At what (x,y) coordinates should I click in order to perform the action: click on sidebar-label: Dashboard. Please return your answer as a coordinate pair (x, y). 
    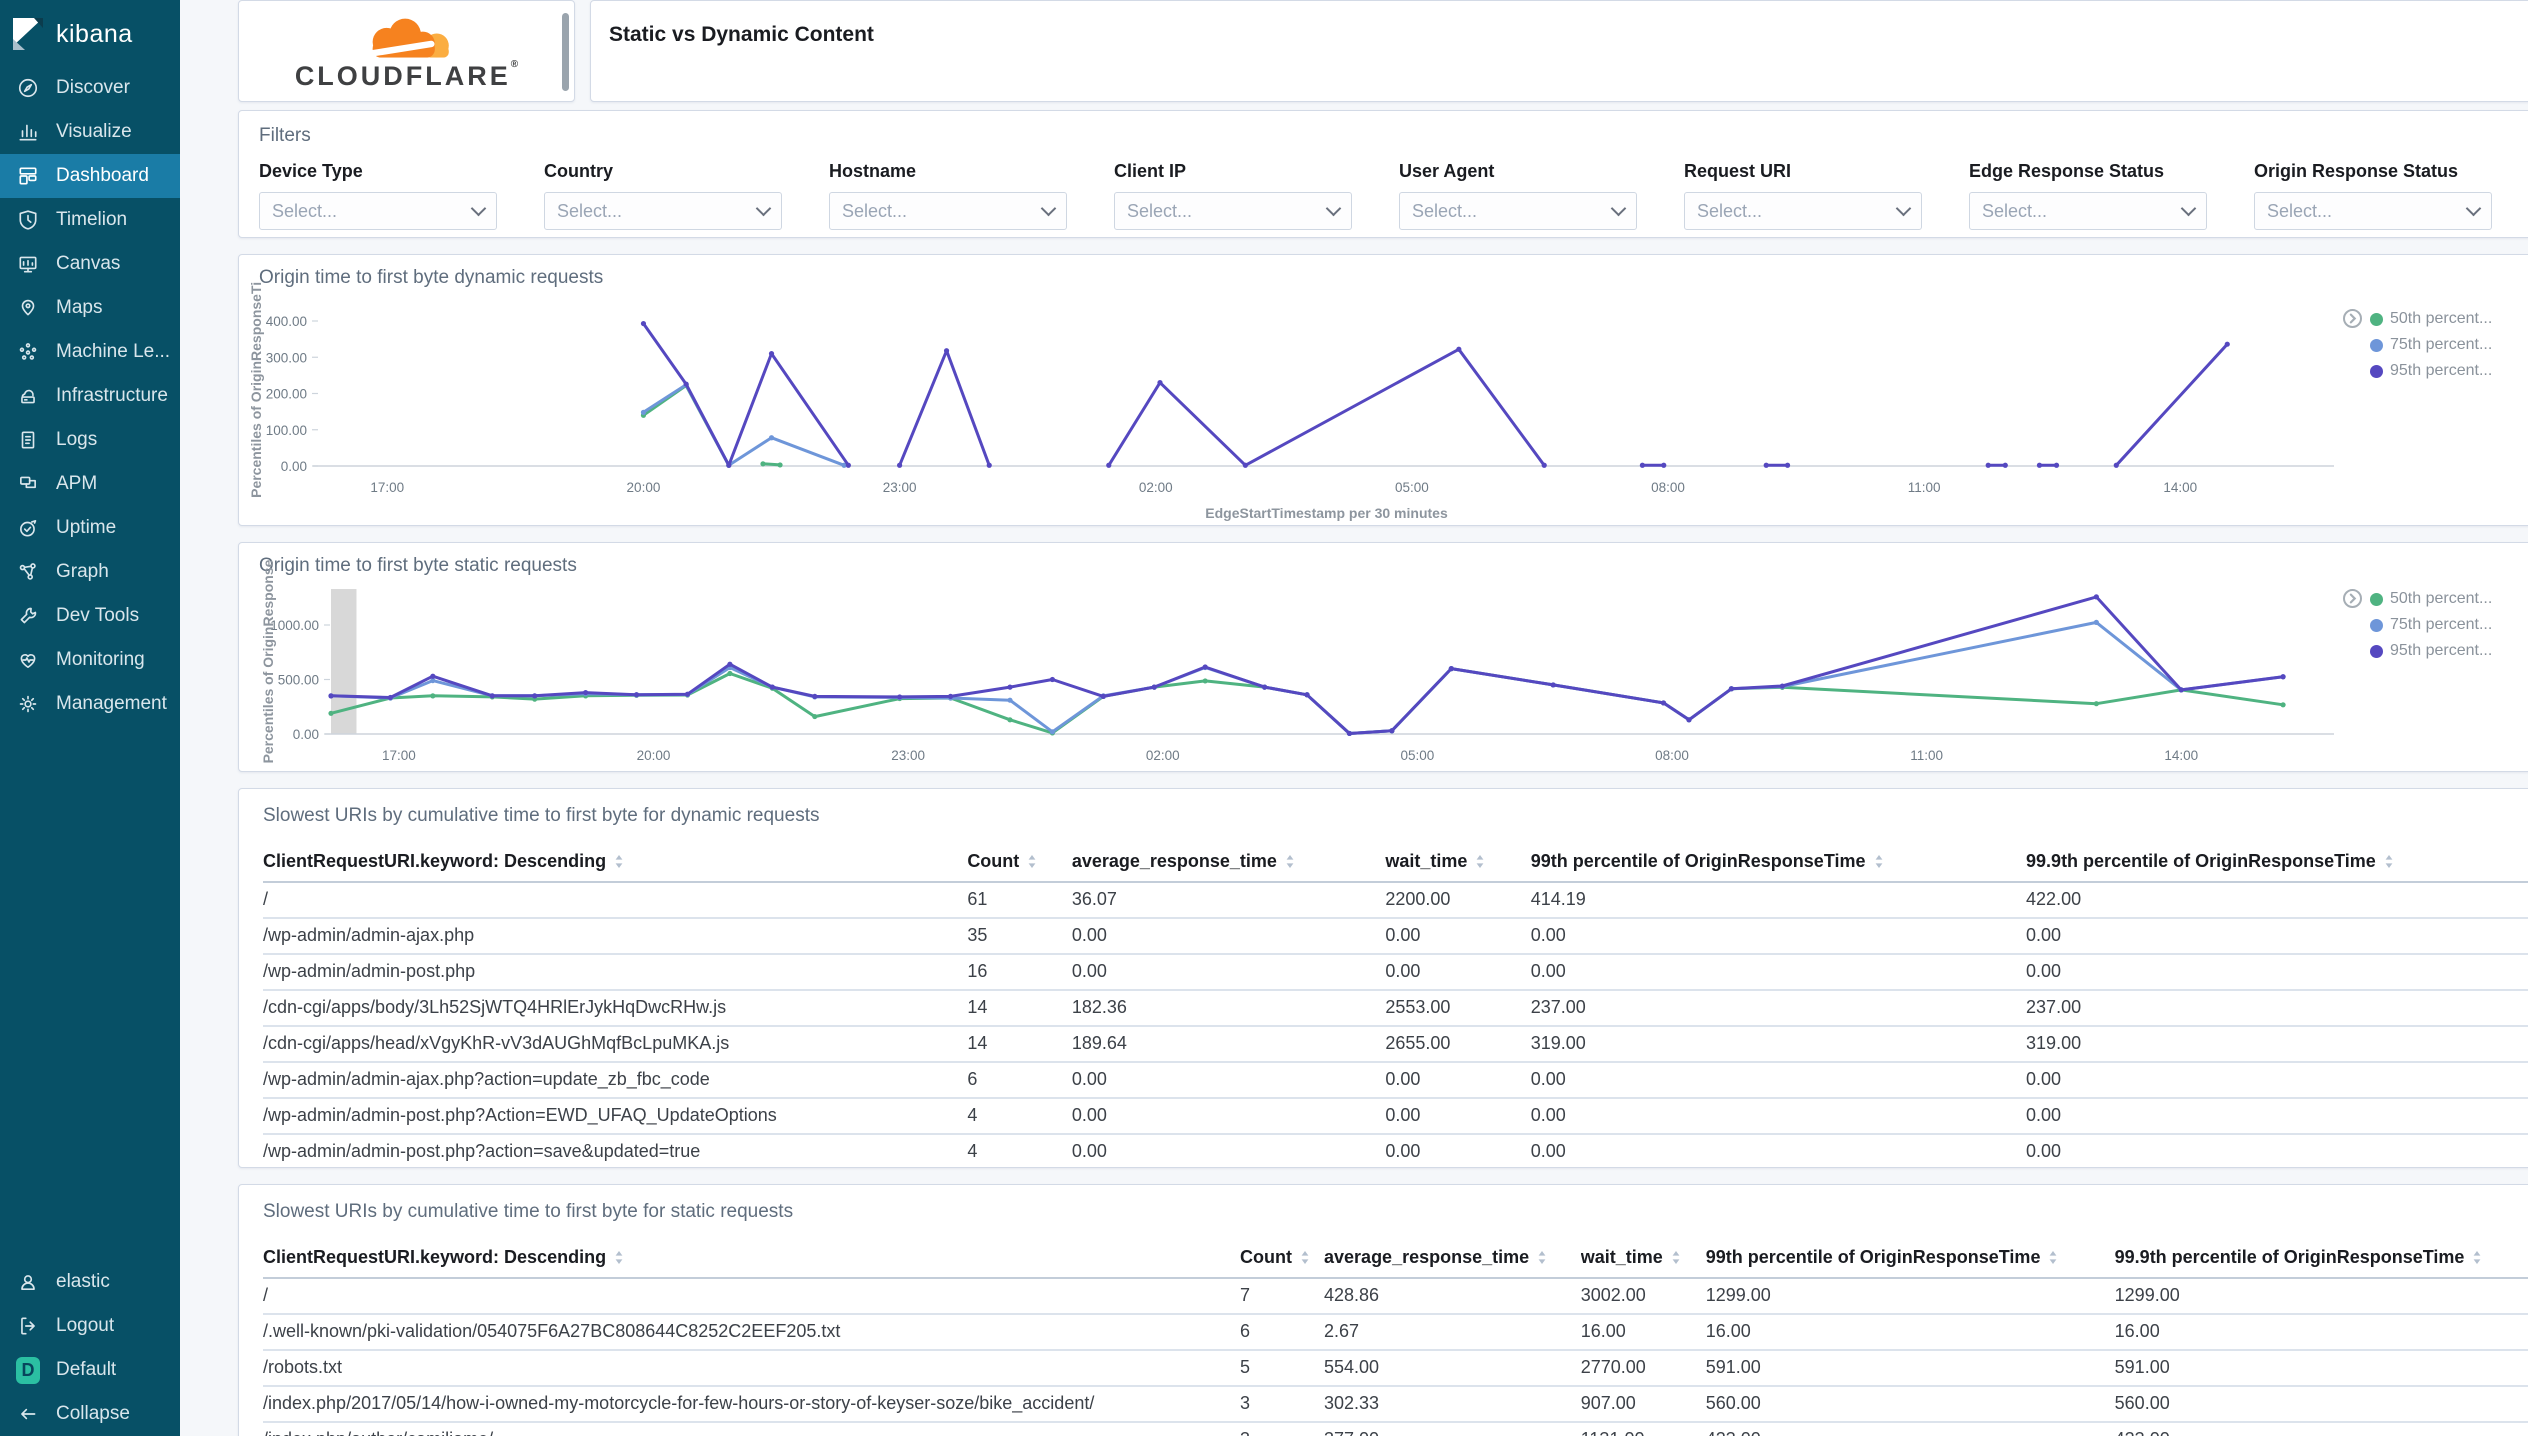
    Looking at the image, I should click on (102, 175).